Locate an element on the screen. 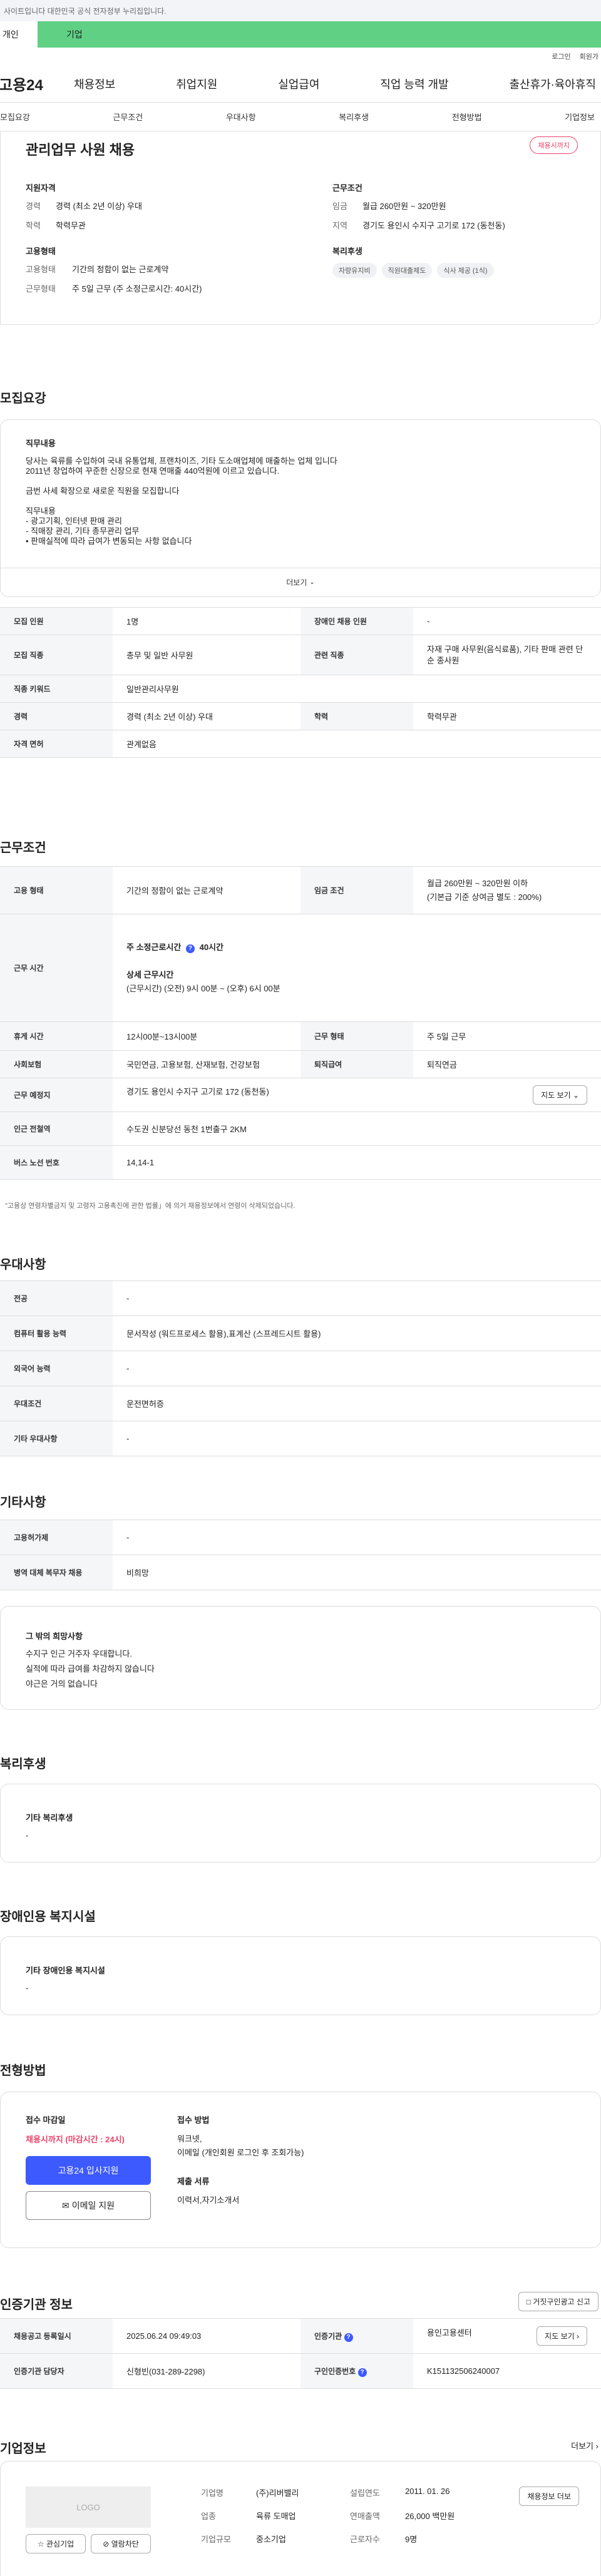  cell-value: 주 5일 근무 is located at coordinates (507, 1036).